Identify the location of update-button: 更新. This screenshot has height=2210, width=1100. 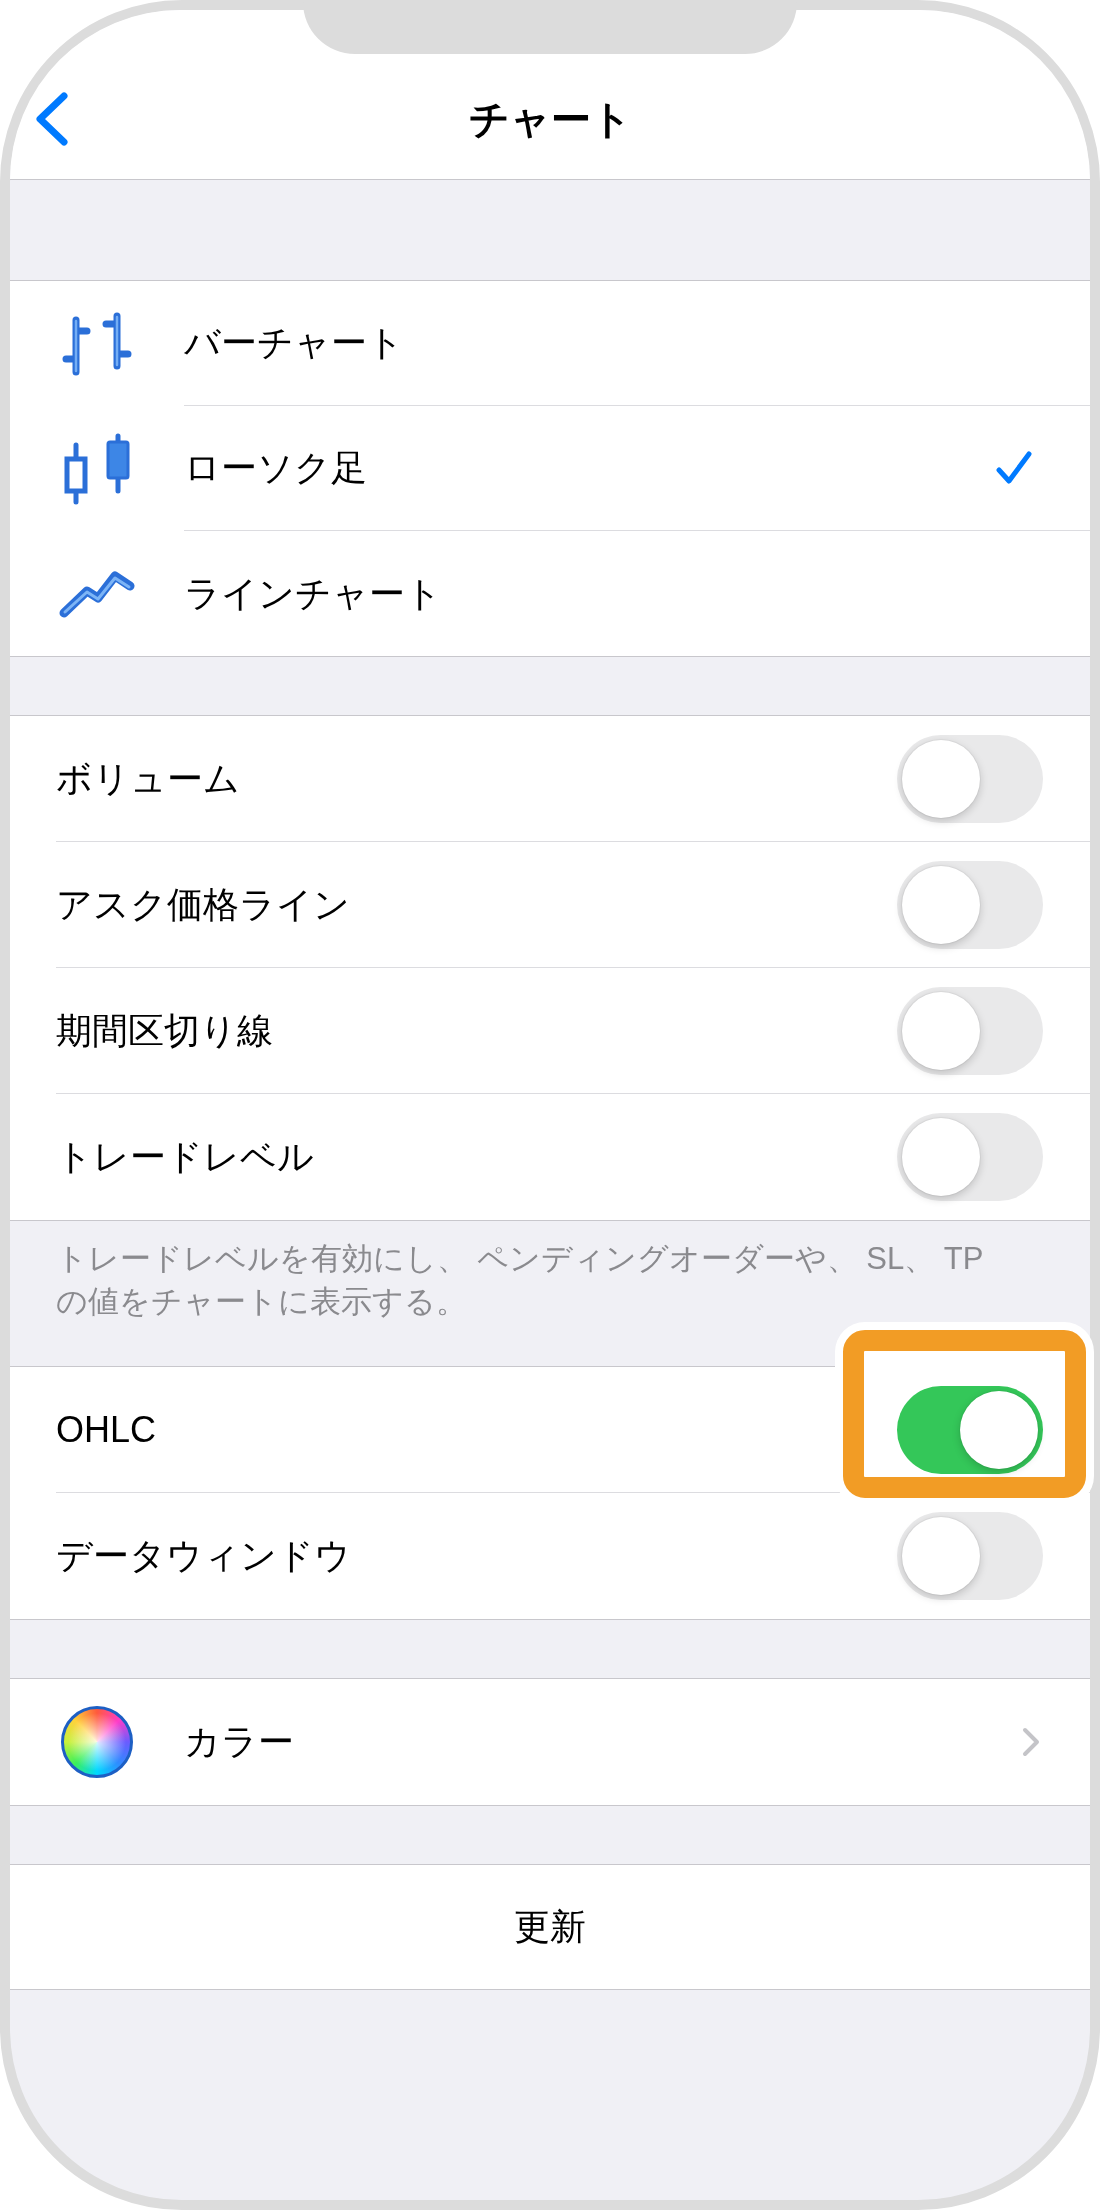
(550, 1927).